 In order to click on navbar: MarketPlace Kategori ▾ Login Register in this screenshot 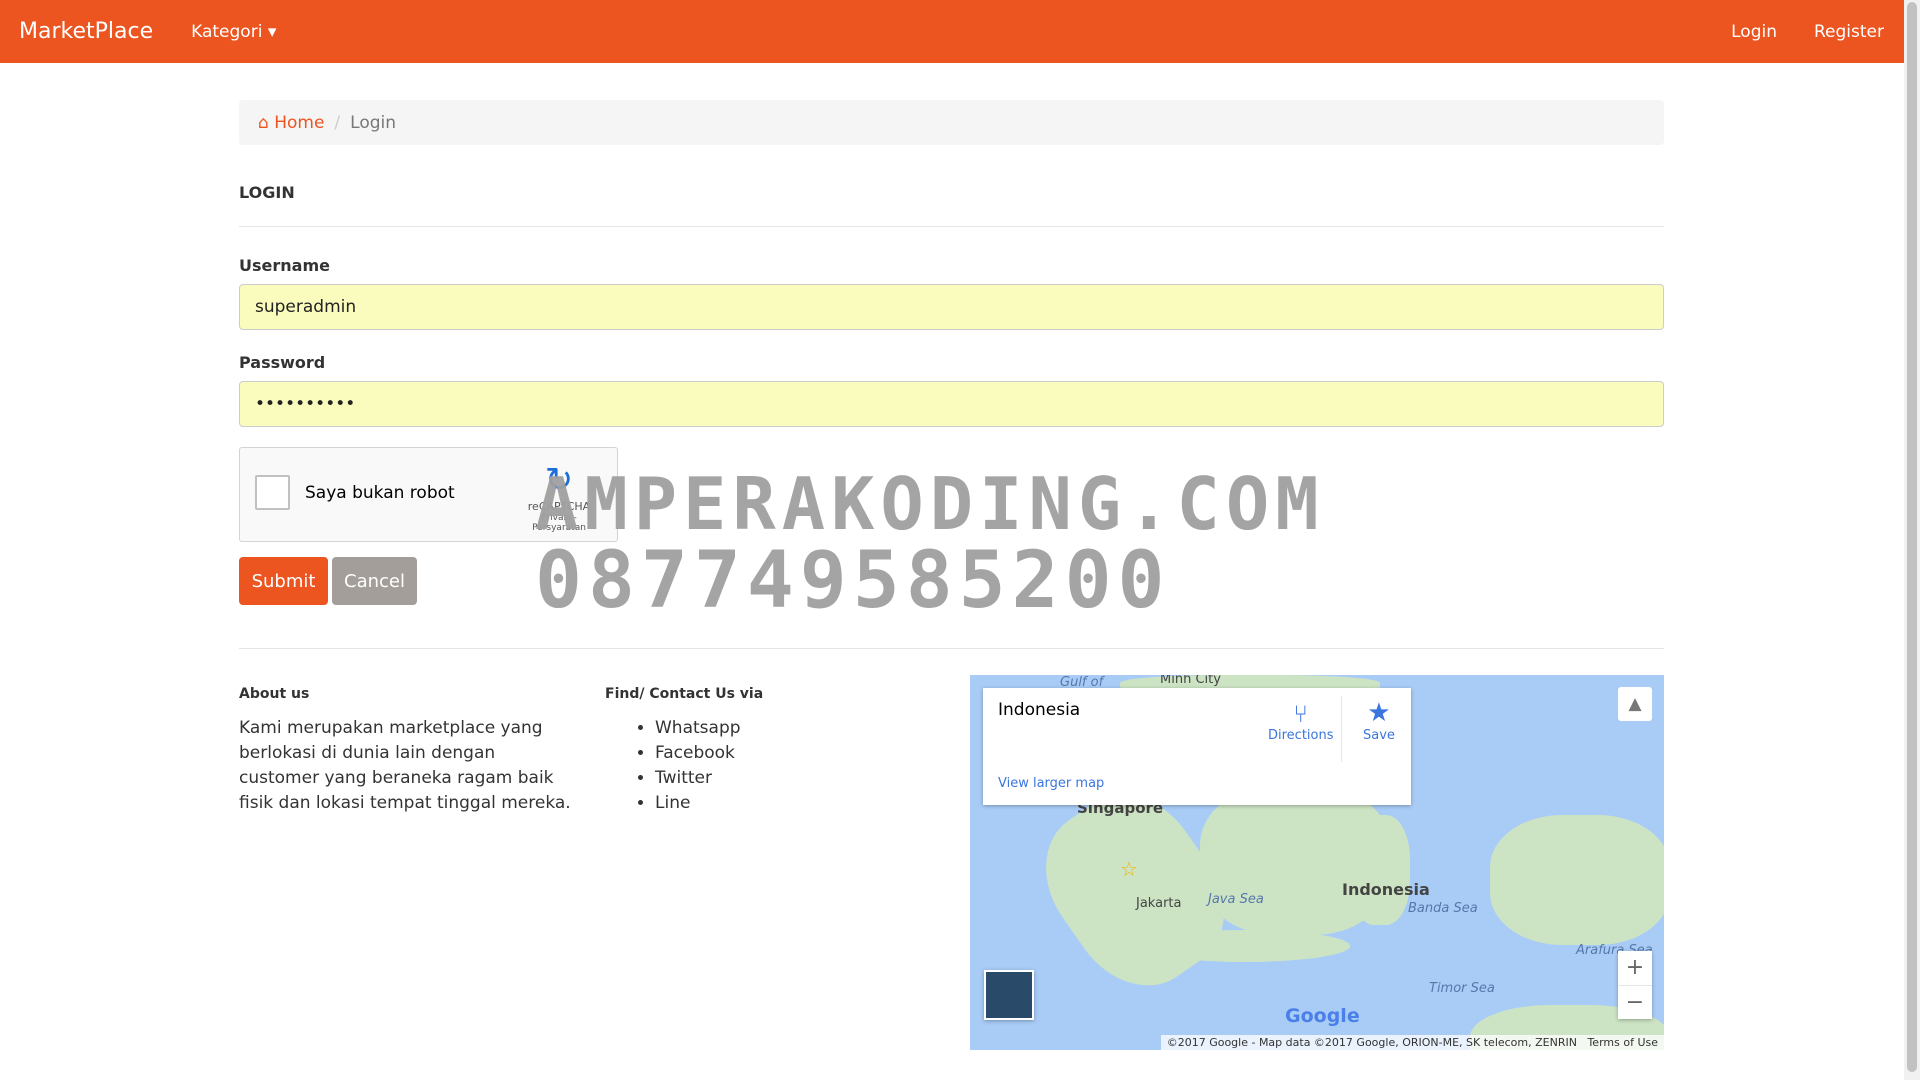, I will do `click(952, 31)`.